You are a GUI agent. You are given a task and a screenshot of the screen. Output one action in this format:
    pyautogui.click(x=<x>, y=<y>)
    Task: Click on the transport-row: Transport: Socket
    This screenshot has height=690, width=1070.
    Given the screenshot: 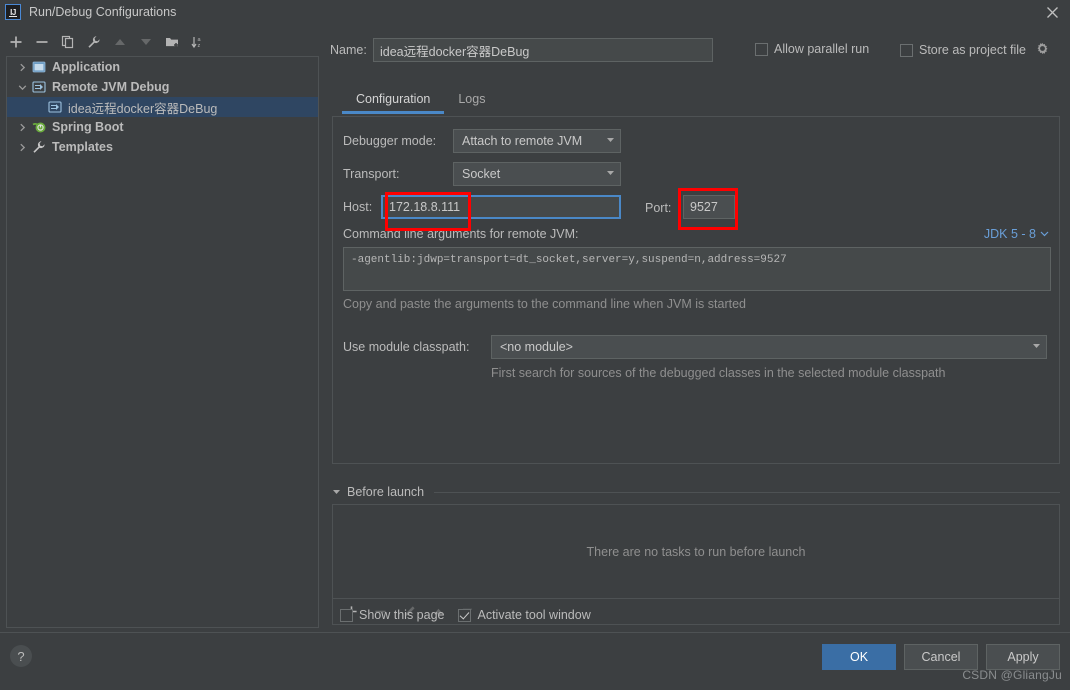 What is the action you would take?
    pyautogui.click(x=482, y=174)
    